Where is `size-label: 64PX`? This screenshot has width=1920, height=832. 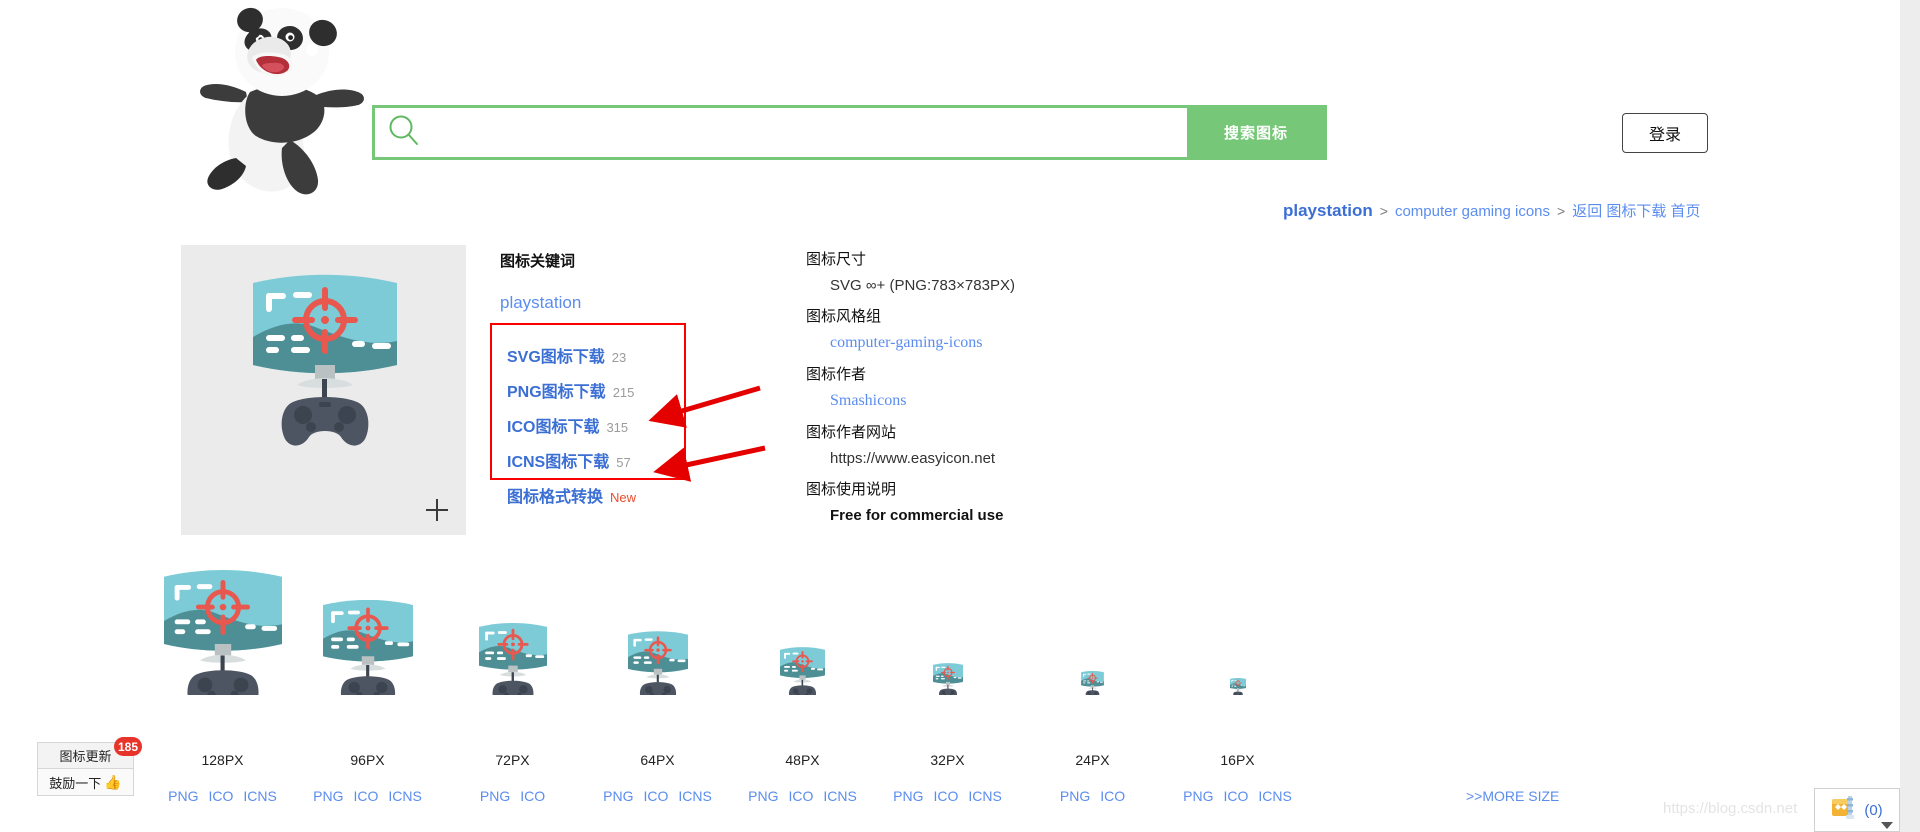 size-label: 64PX is located at coordinates (657, 760).